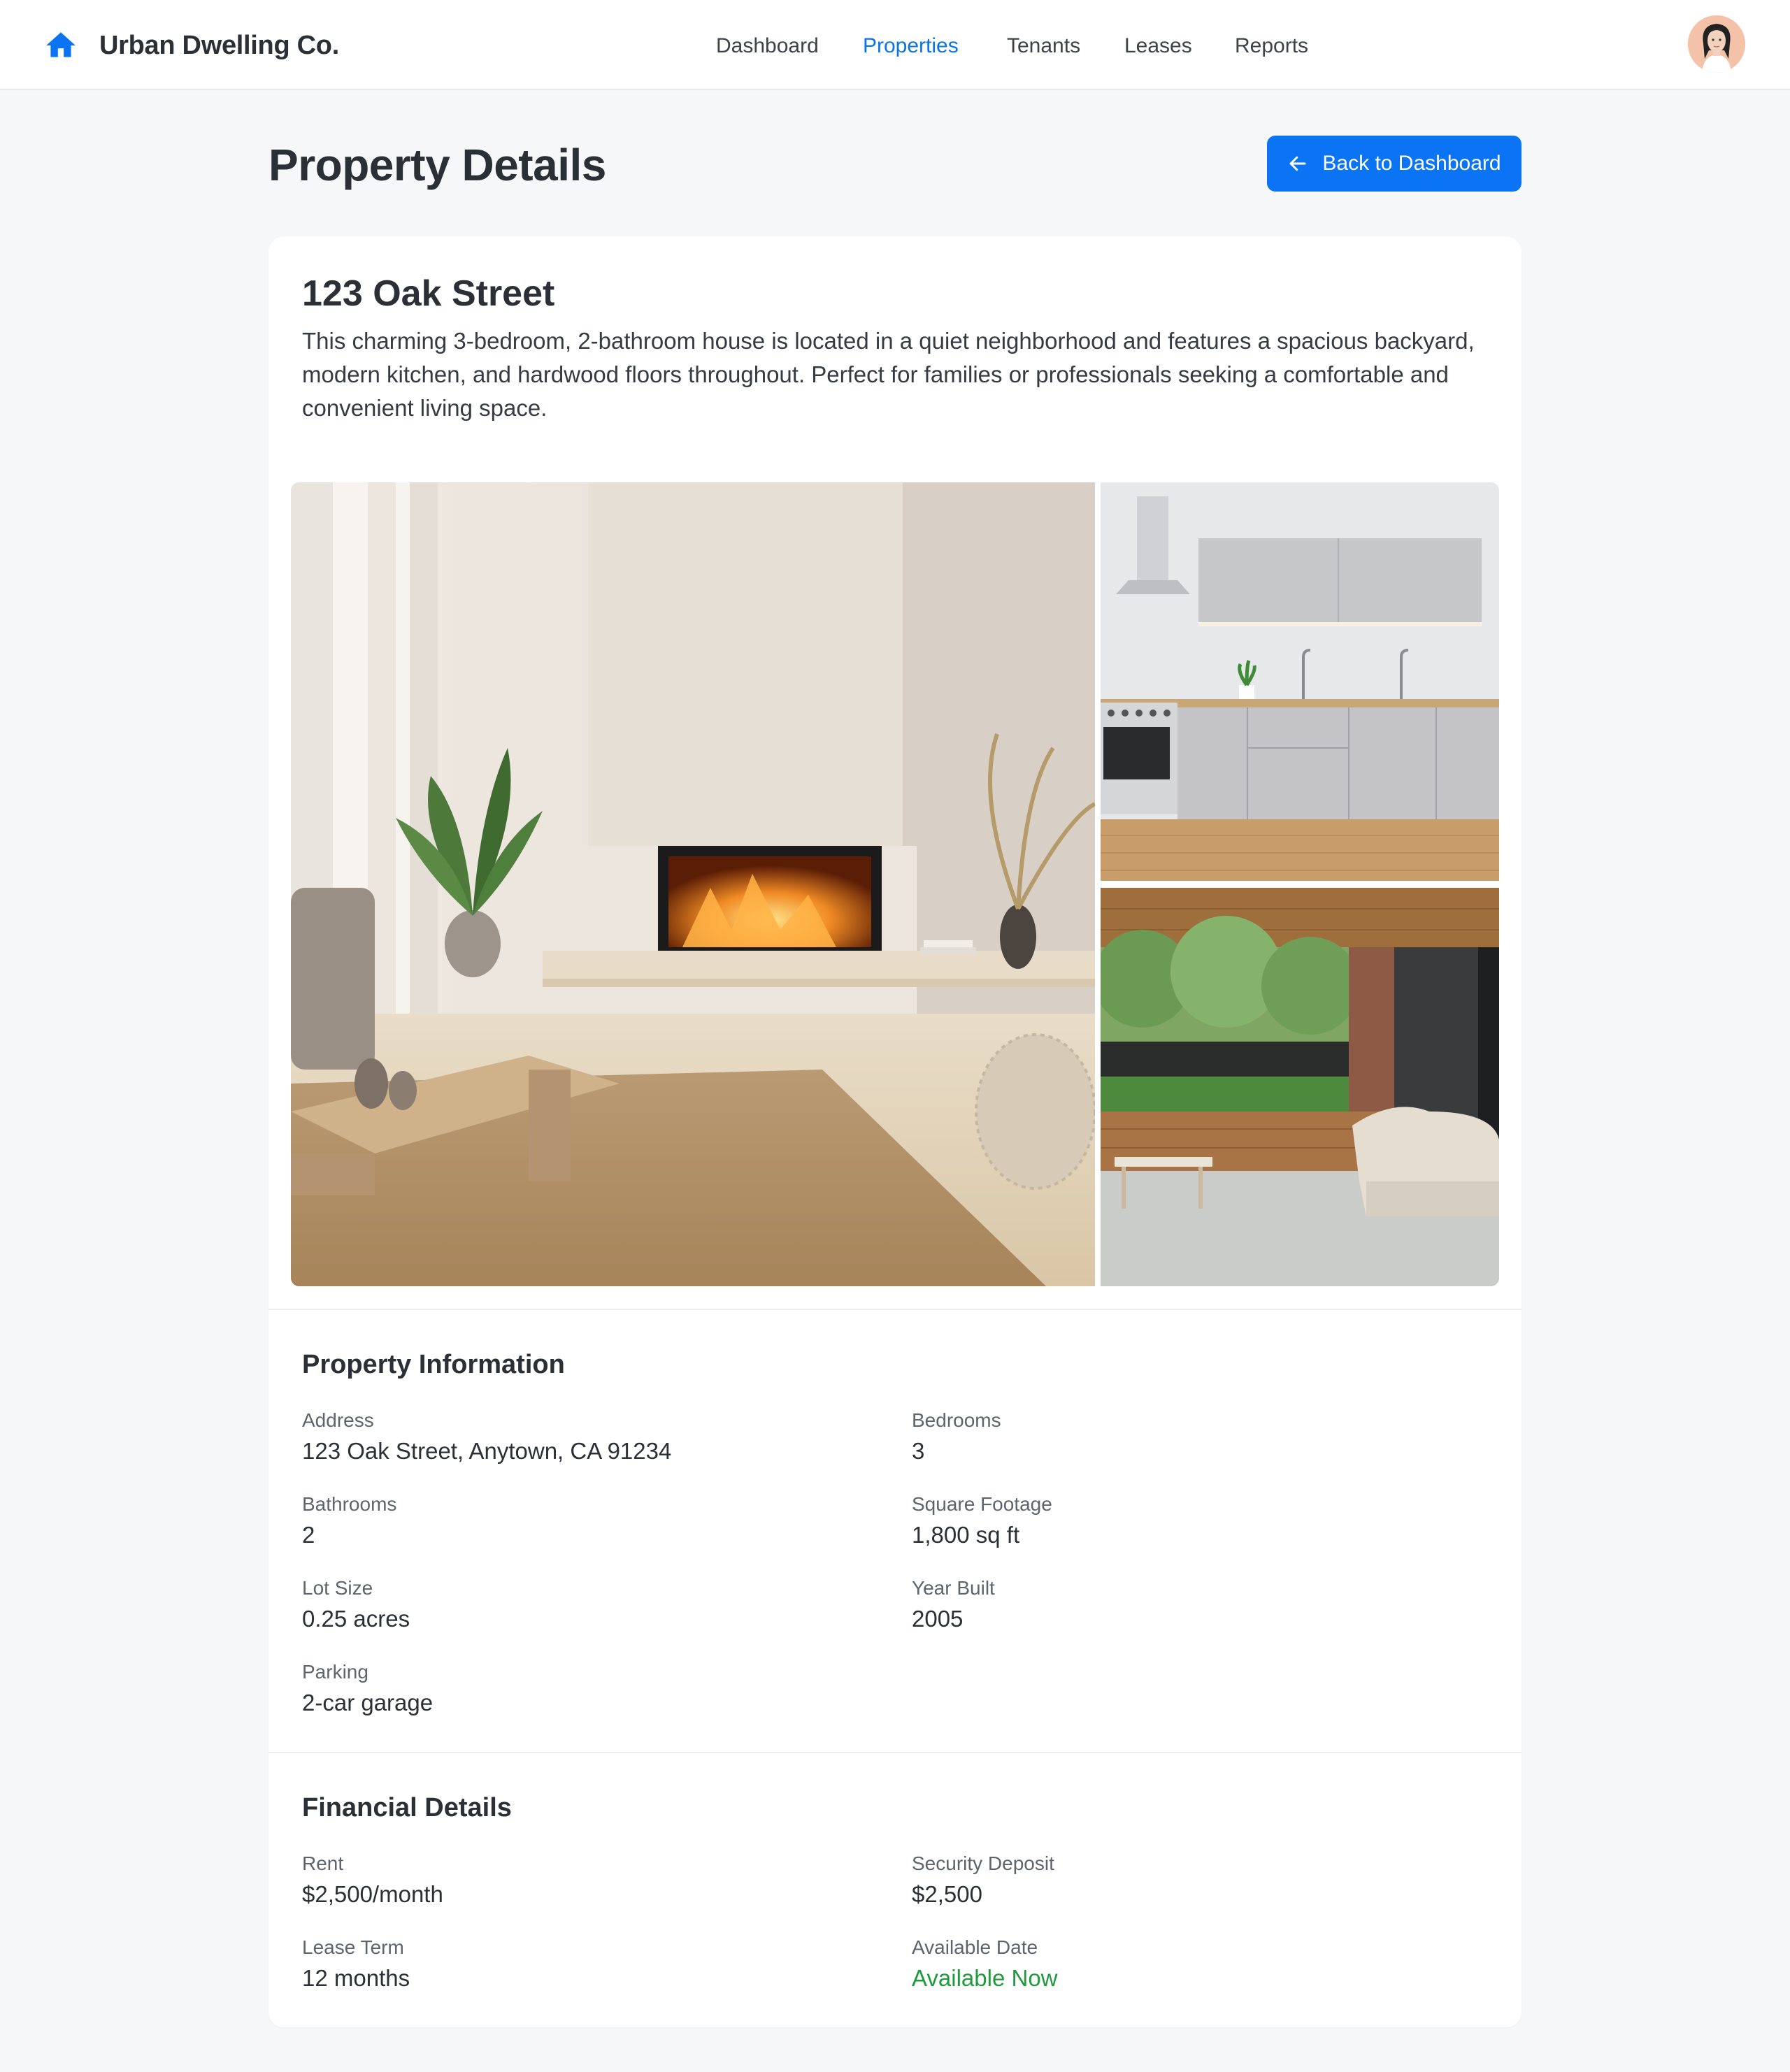 The image size is (1790, 2072). What do you see at coordinates (353, 1947) in the screenshot?
I see `field-label: Lease Term` at bounding box center [353, 1947].